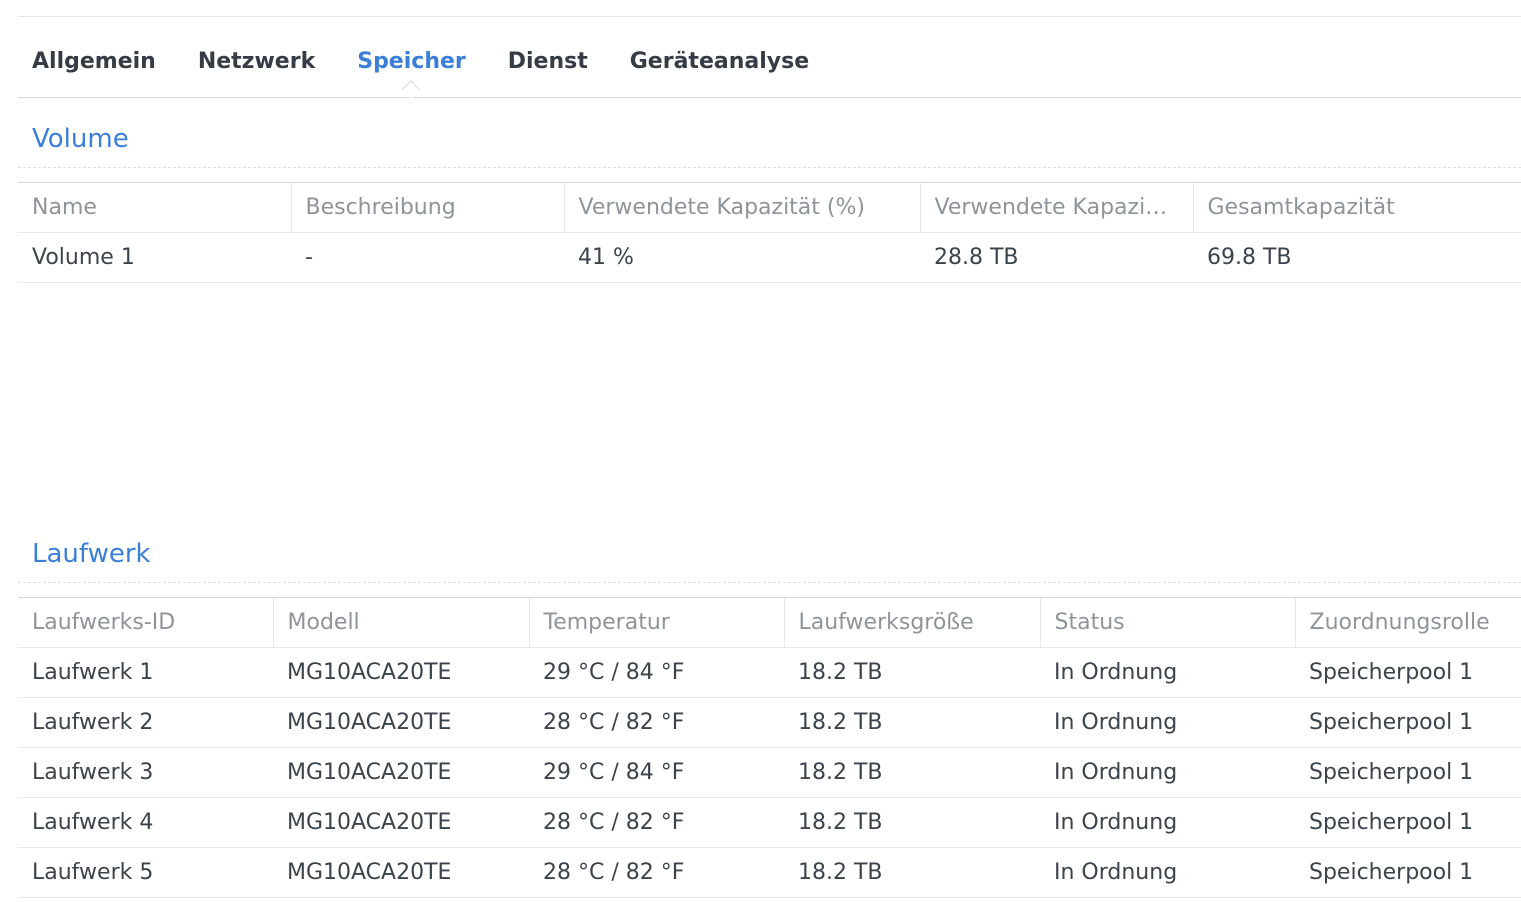 The image size is (1521, 902). Describe the element at coordinates (911, 622) in the screenshot. I see `column-header-drive-size: Laufwerksgröße` at that location.